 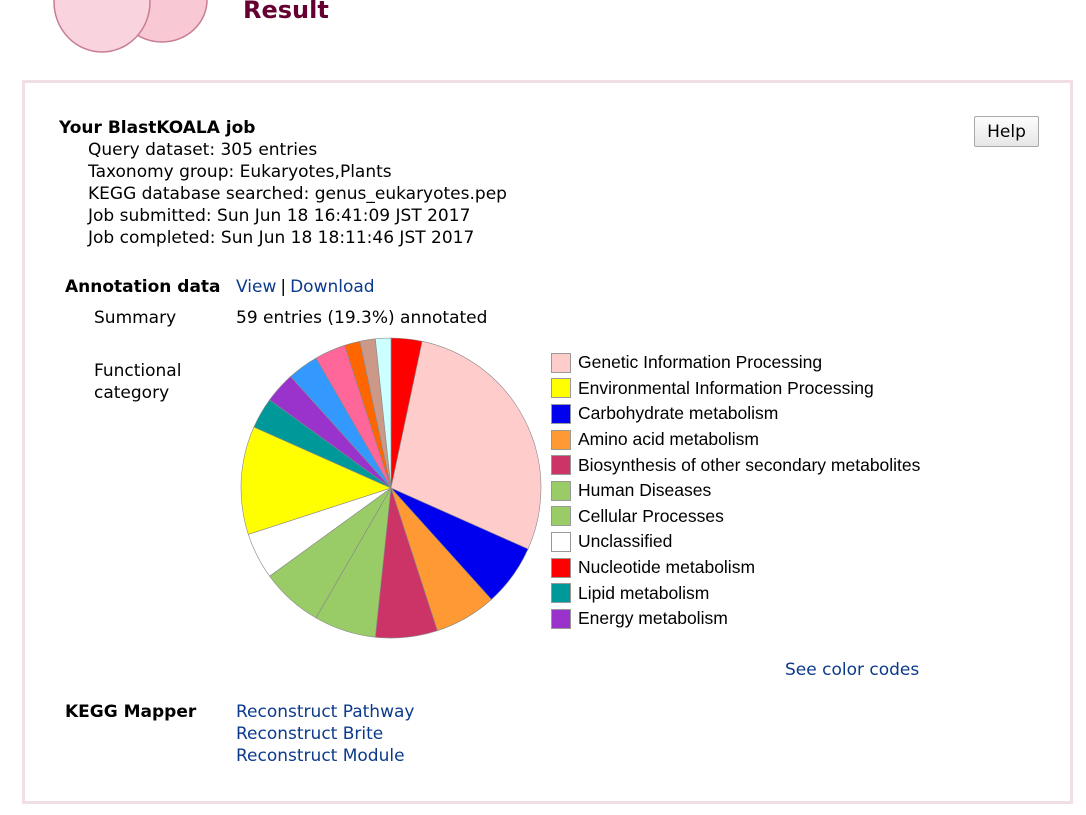 I want to click on reconstruct-module-link: Reconstruct Module, so click(x=325, y=756).